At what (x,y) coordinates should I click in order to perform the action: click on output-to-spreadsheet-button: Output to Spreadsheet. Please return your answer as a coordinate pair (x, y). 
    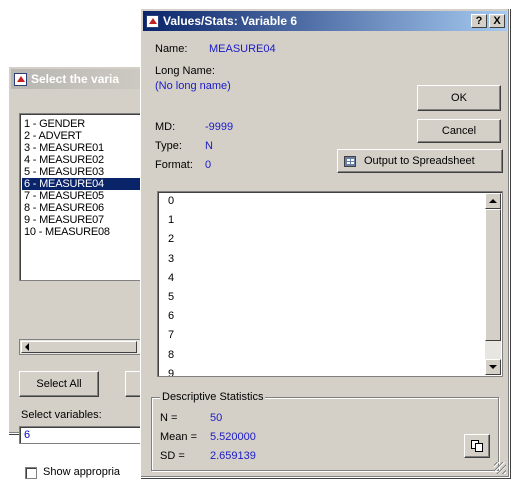
    Looking at the image, I should click on (420, 161).